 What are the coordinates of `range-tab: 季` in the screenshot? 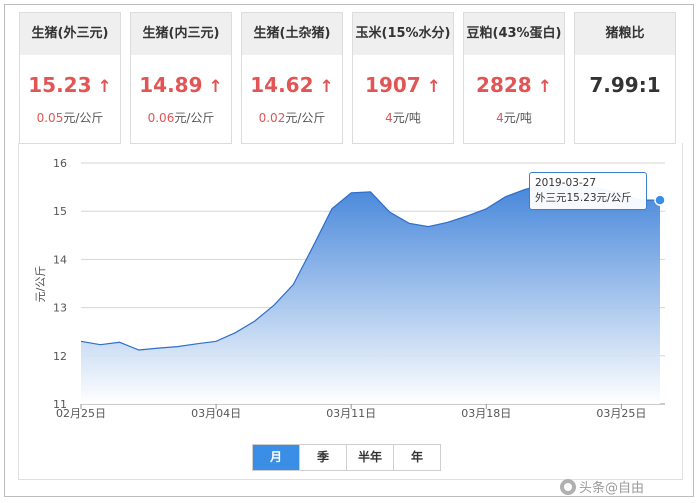 It's located at (322, 457).